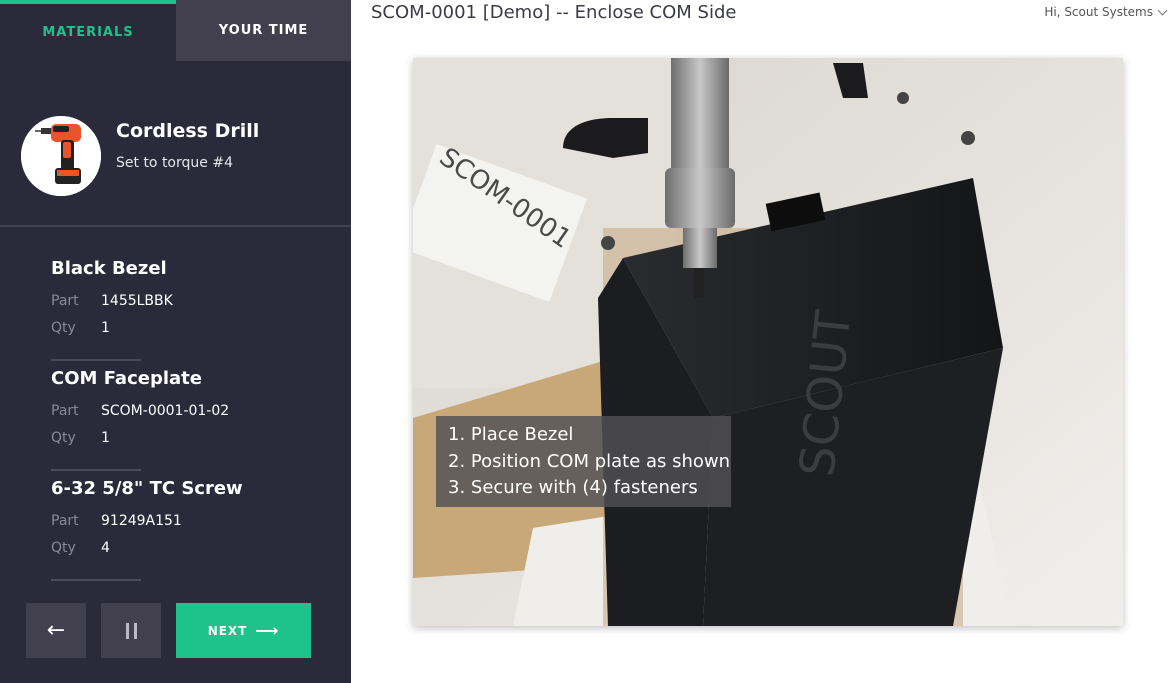 Image resolution: width=1172 pixels, height=683 pixels. I want to click on part-number: SCOM-0001-01-02, so click(165, 411).